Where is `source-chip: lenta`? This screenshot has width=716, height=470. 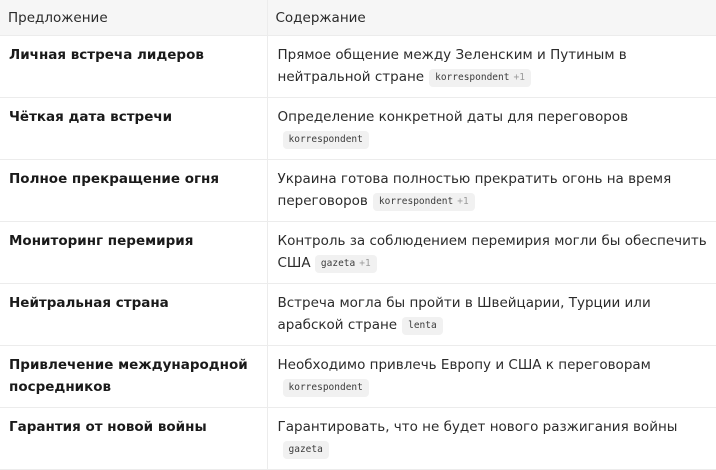
source-chip: lenta is located at coordinates (422, 326).